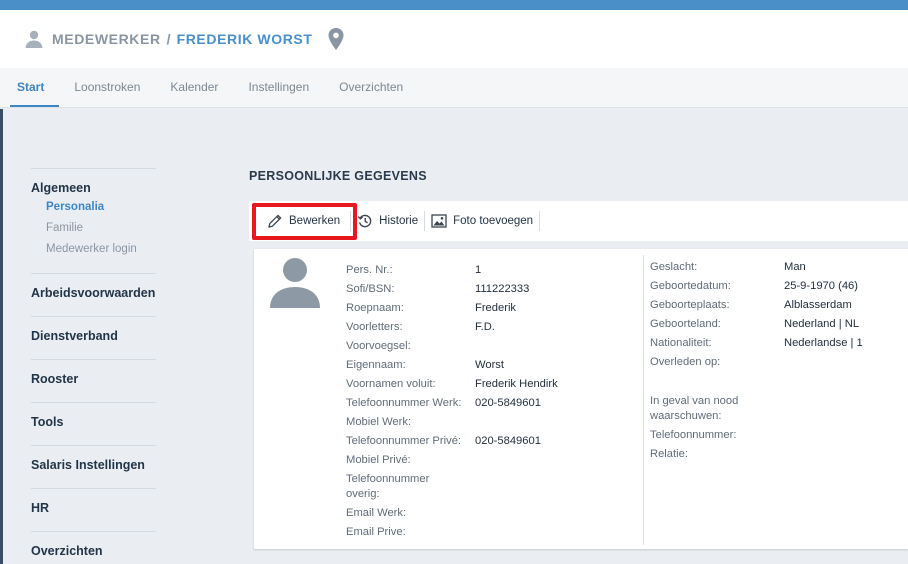  What do you see at coordinates (452, 289) in the screenshot?
I see `field-row: Sofi/BSN: 111222333` at bounding box center [452, 289].